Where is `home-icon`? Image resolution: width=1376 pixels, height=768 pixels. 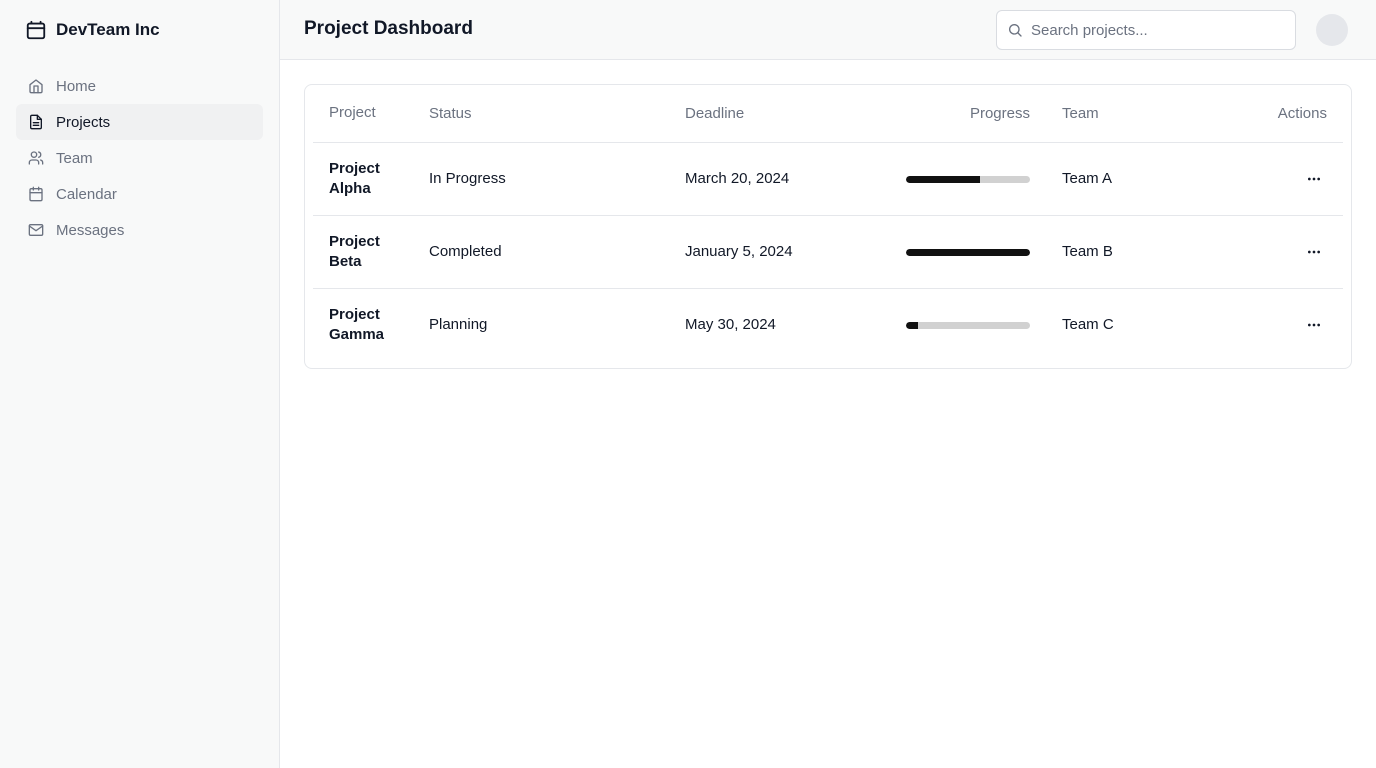
home-icon is located at coordinates (36, 86).